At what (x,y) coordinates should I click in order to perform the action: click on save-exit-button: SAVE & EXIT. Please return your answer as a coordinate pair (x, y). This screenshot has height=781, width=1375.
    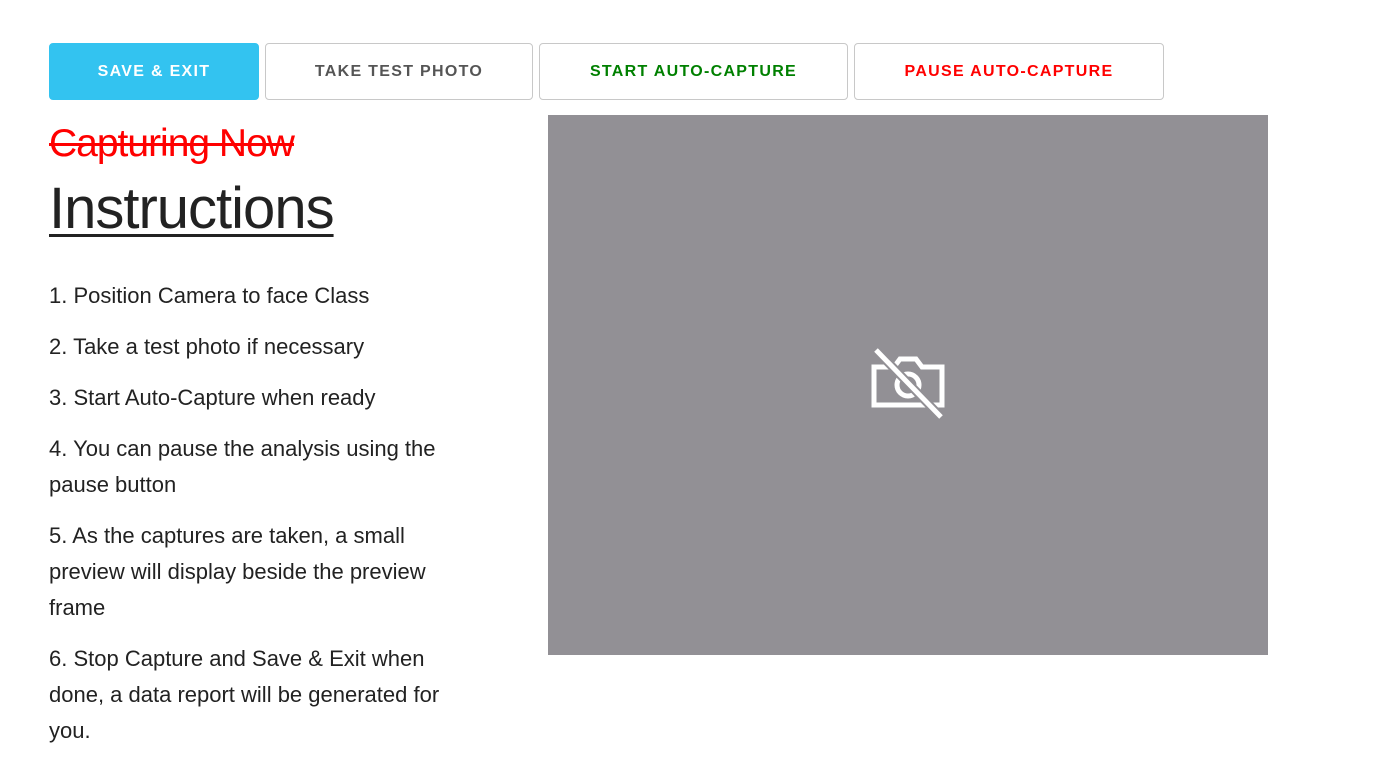
    Looking at the image, I should click on (154, 71).